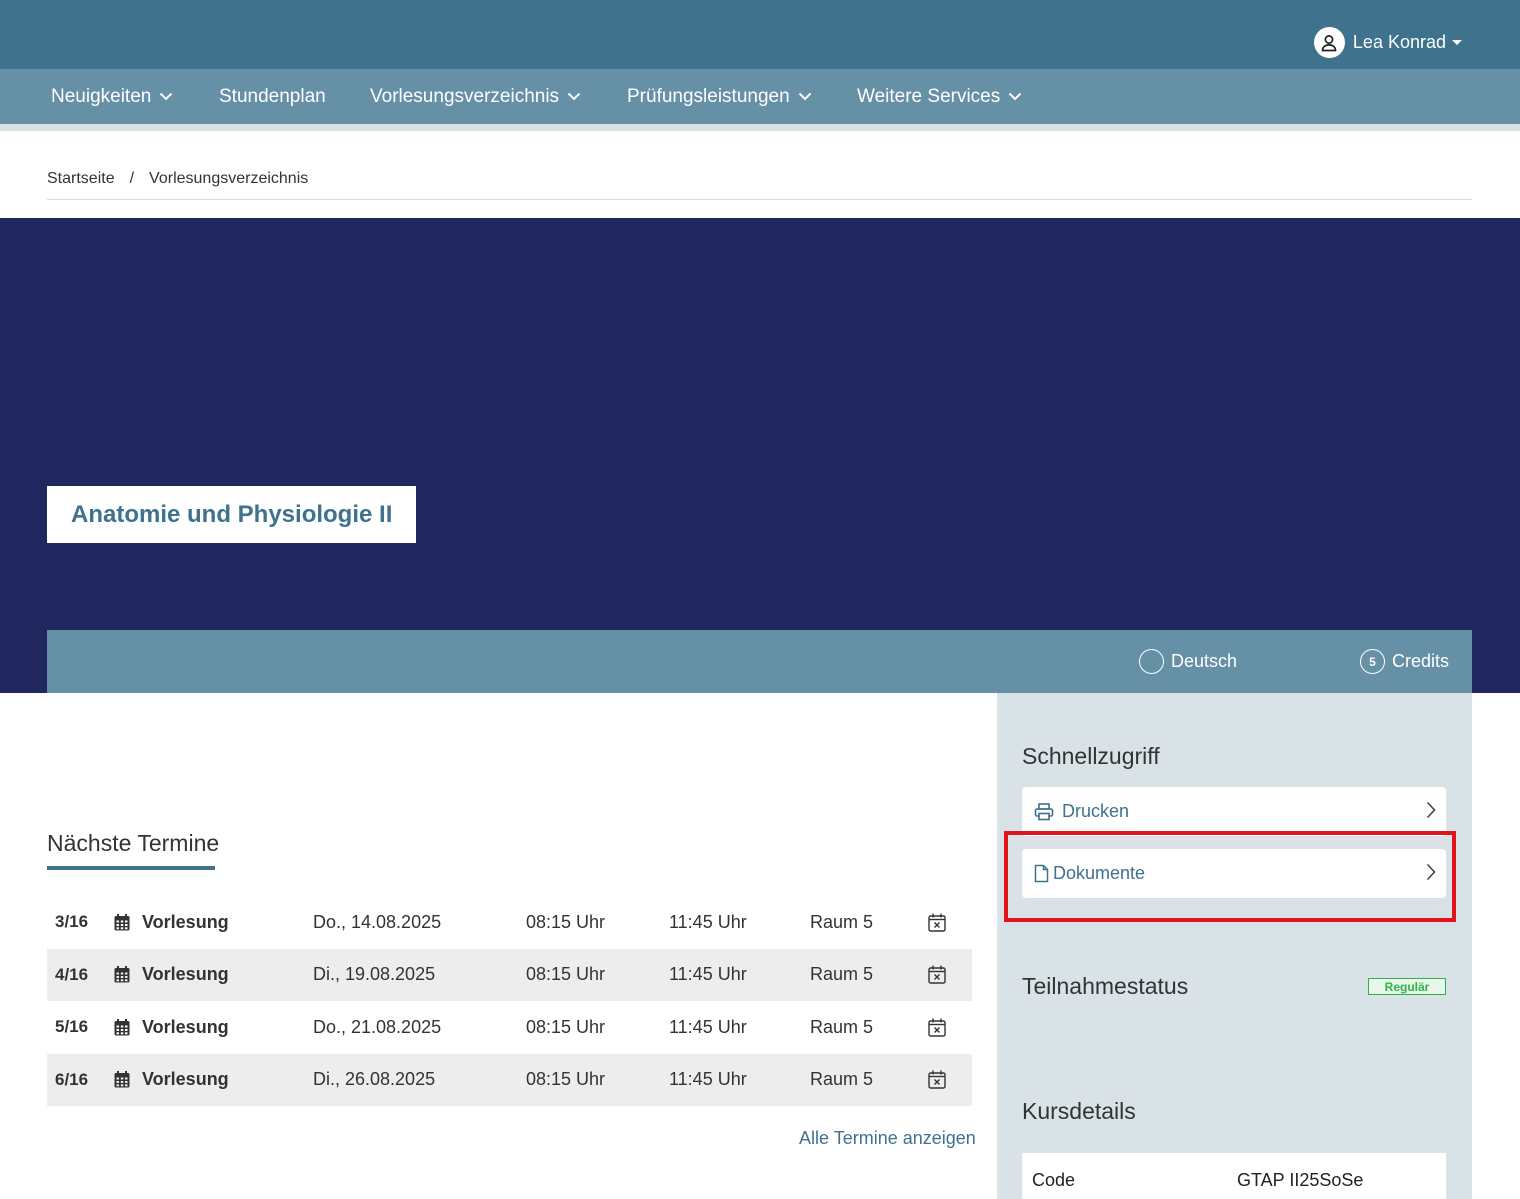  Describe the element at coordinates (1204, 661) in the screenshot. I see `course-language-label: Deutsch` at that location.